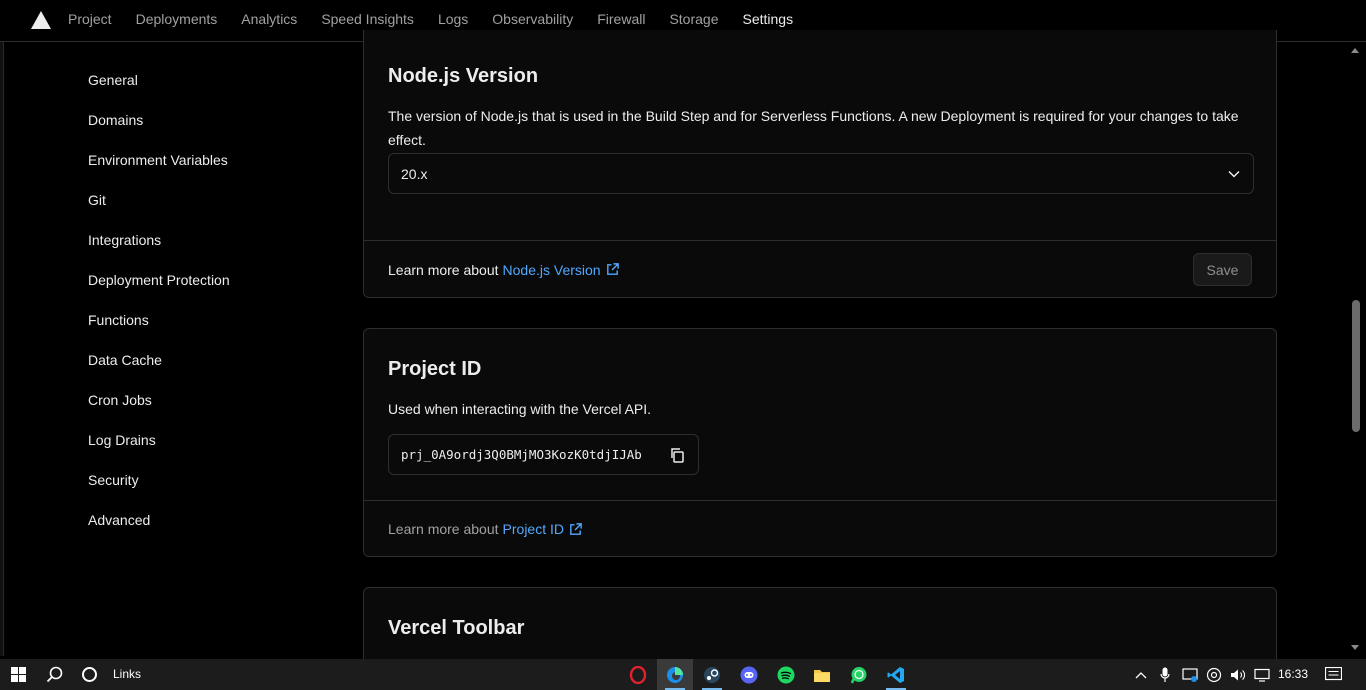 This screenshot has height=690, width=1366. Describe the element at coordinates (18, 674) in the screenshot. I see `windows-start-icon` at that location.